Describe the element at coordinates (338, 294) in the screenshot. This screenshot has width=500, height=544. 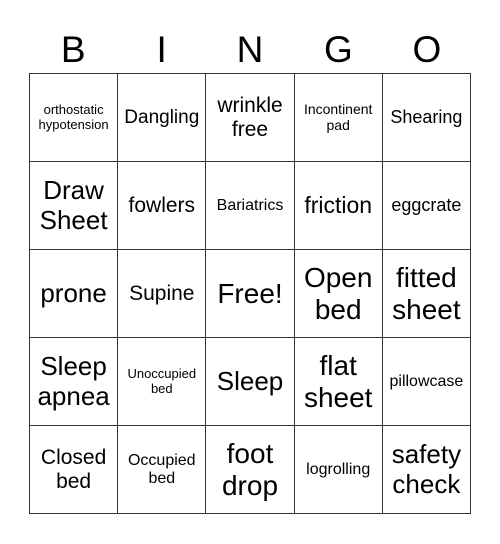
I see `bingo-cell: Open bed` at that location.